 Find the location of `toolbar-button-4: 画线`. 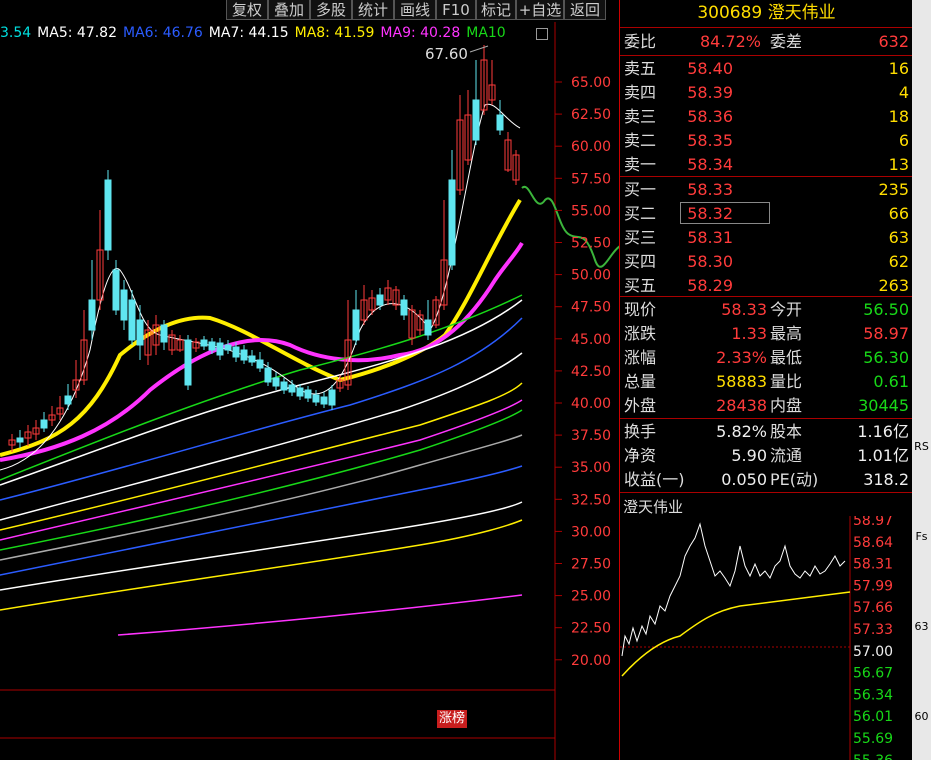

toolbar-button-4: 画线 is located at coordinates (415, 10).